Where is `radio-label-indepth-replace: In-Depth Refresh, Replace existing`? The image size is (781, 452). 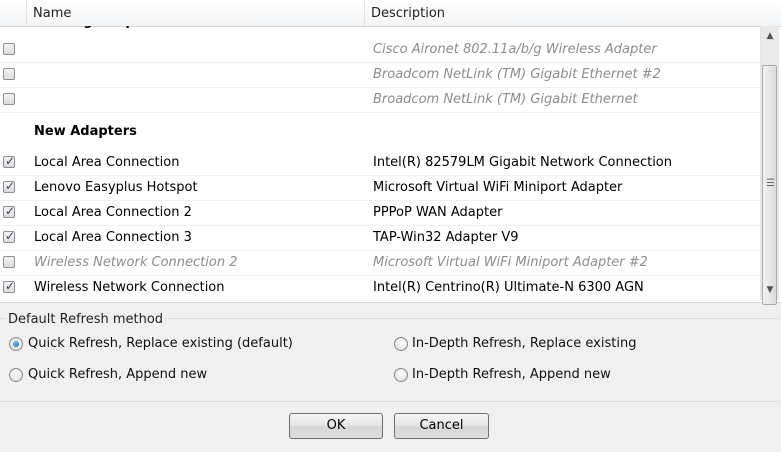 radio-label-indepth-replace: In-Depth Refresh, Replace existing is located at coordinates (524, 344).